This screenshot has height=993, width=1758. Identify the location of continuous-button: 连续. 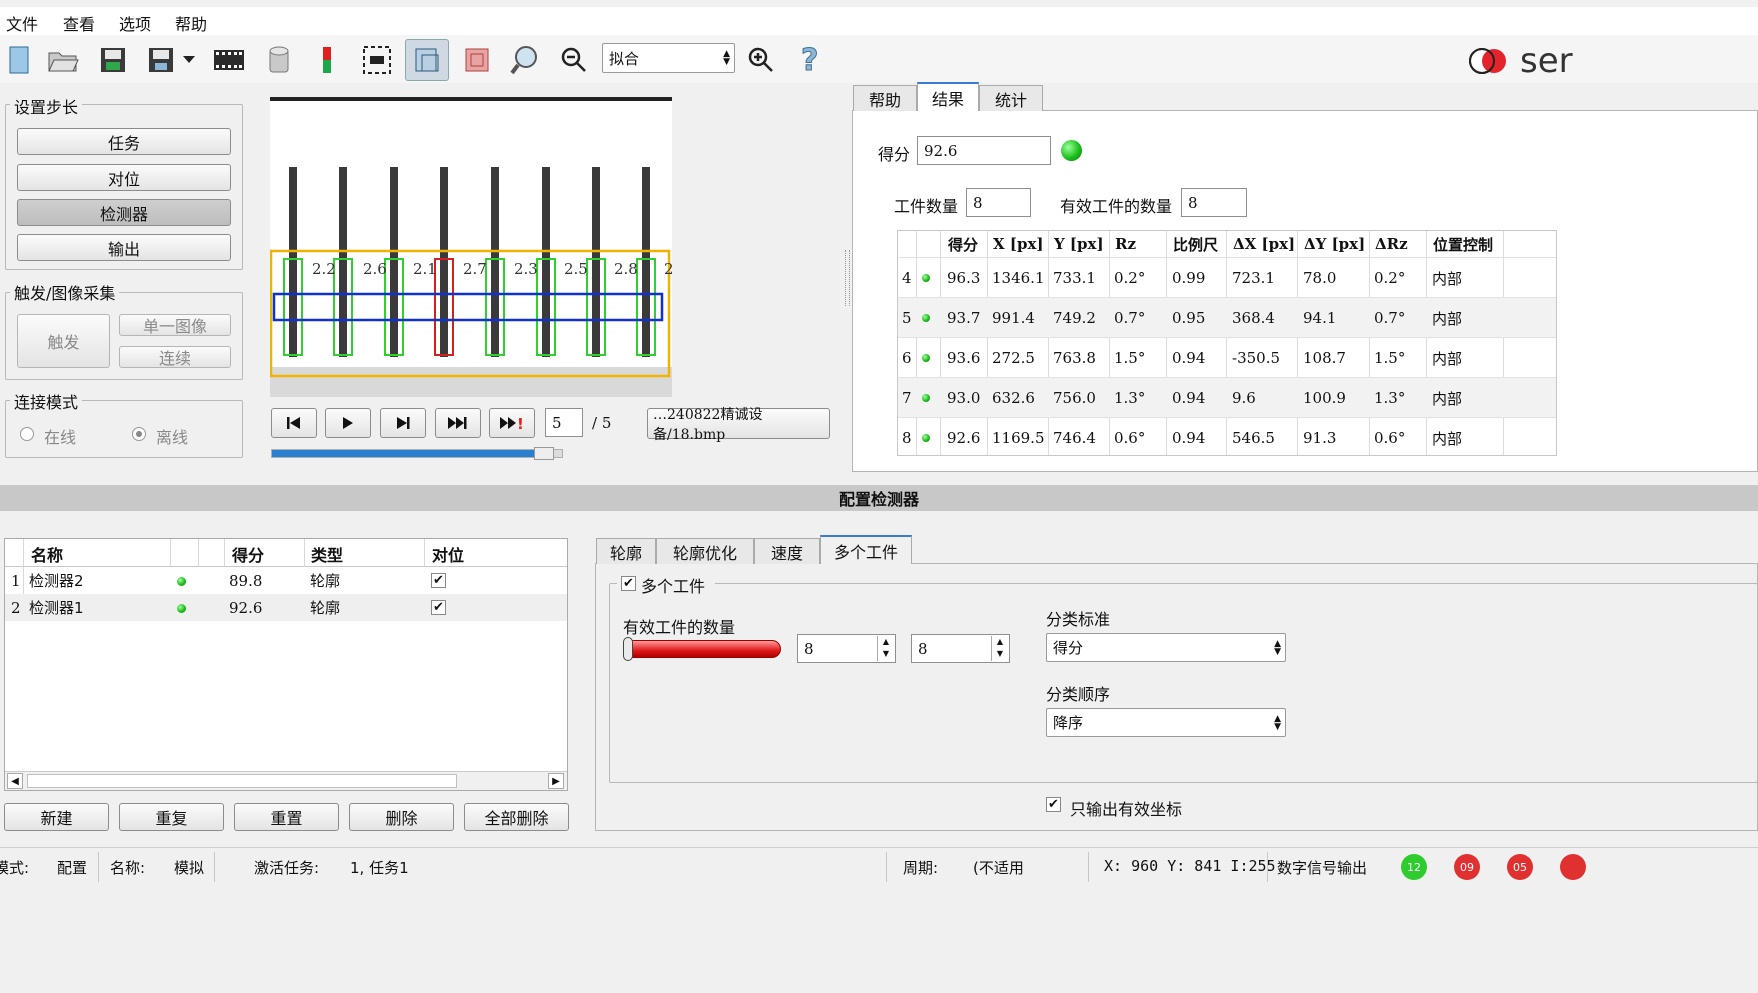
(175, 357).